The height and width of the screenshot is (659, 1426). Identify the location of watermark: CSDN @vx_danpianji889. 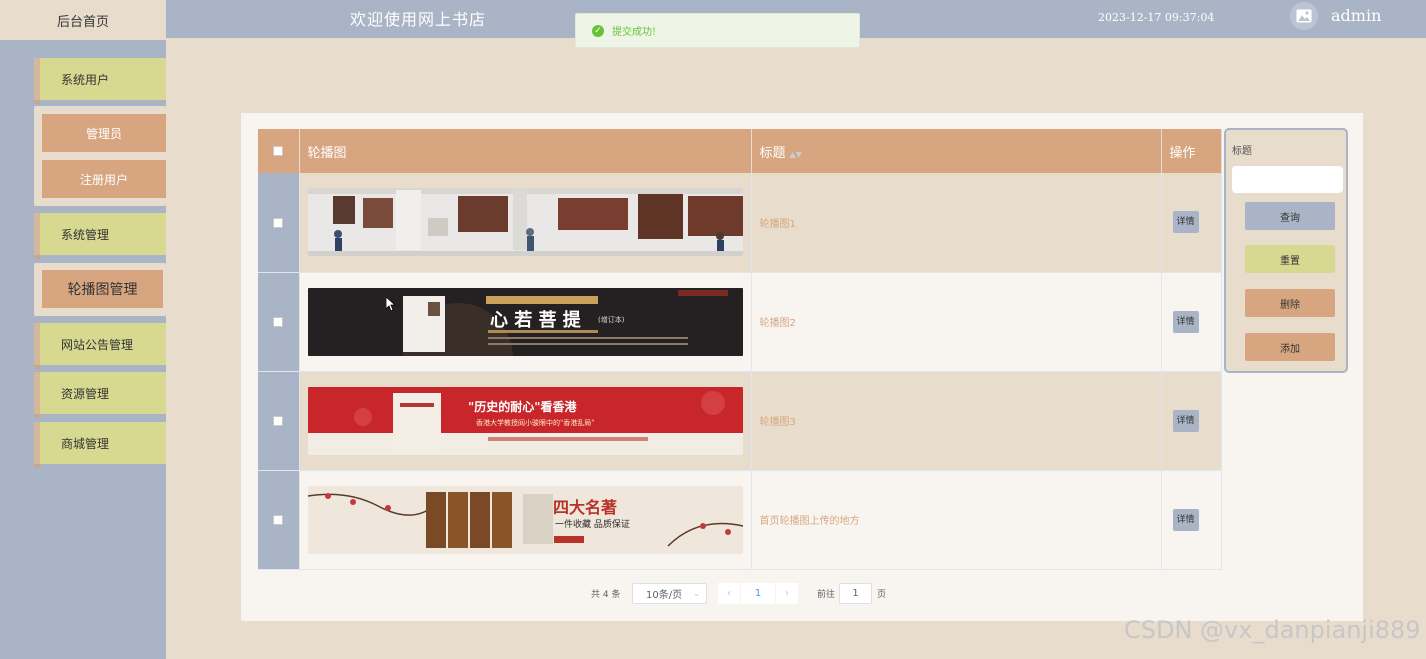
(1272, 630).